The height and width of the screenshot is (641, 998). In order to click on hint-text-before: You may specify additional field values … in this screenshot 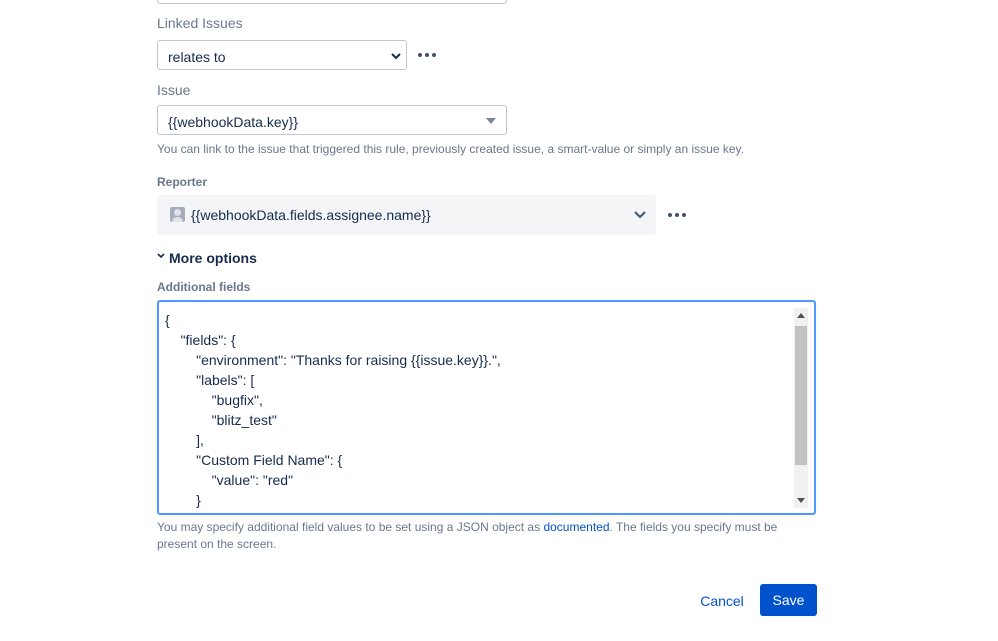, I will do `click(350, 527)`.